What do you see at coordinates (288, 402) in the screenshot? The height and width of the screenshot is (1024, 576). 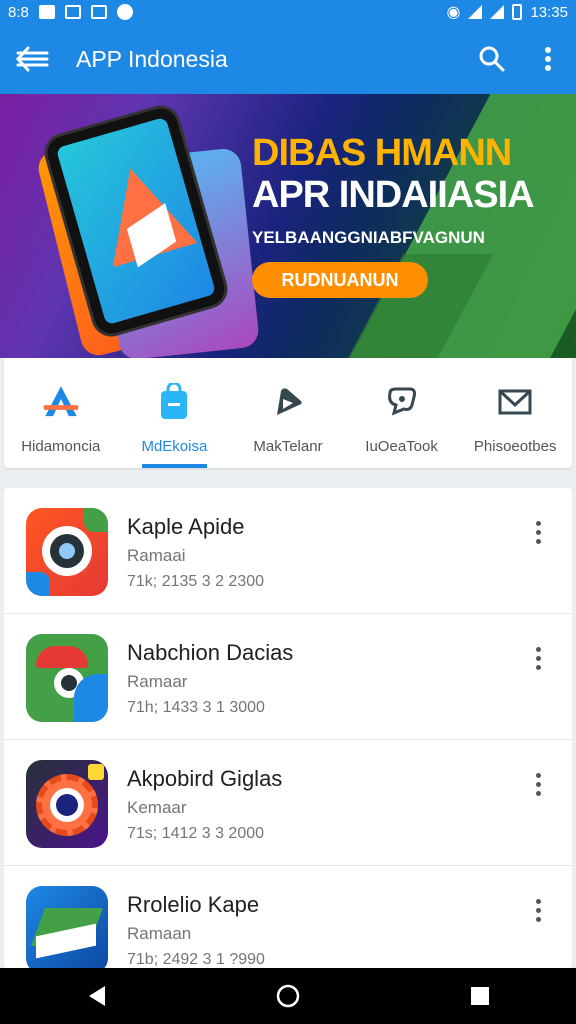 I see `play-arrow-icon` at bounding box center [288, 402].